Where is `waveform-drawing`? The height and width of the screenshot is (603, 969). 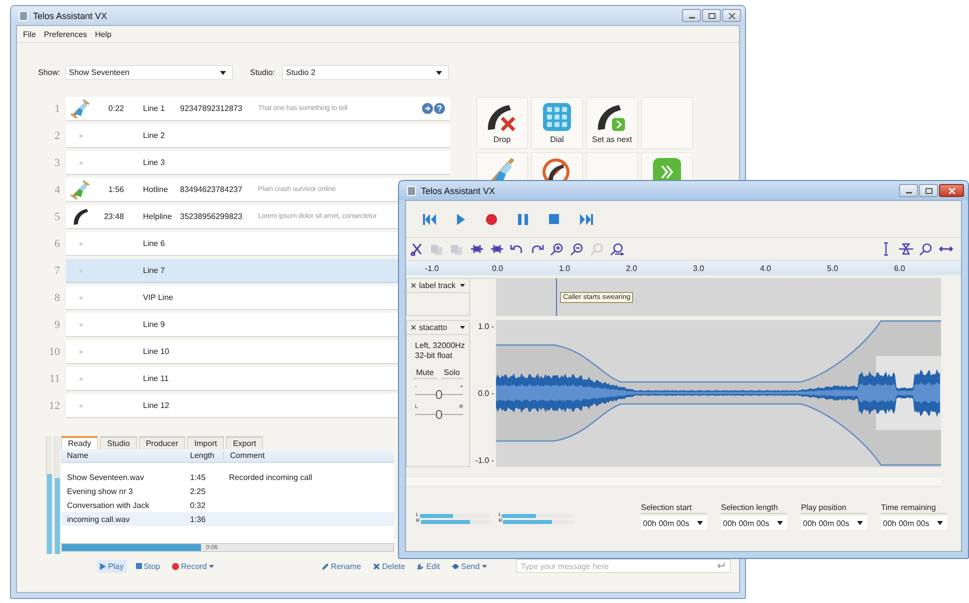
waveform-drawing is located at coordinates (718, 393).